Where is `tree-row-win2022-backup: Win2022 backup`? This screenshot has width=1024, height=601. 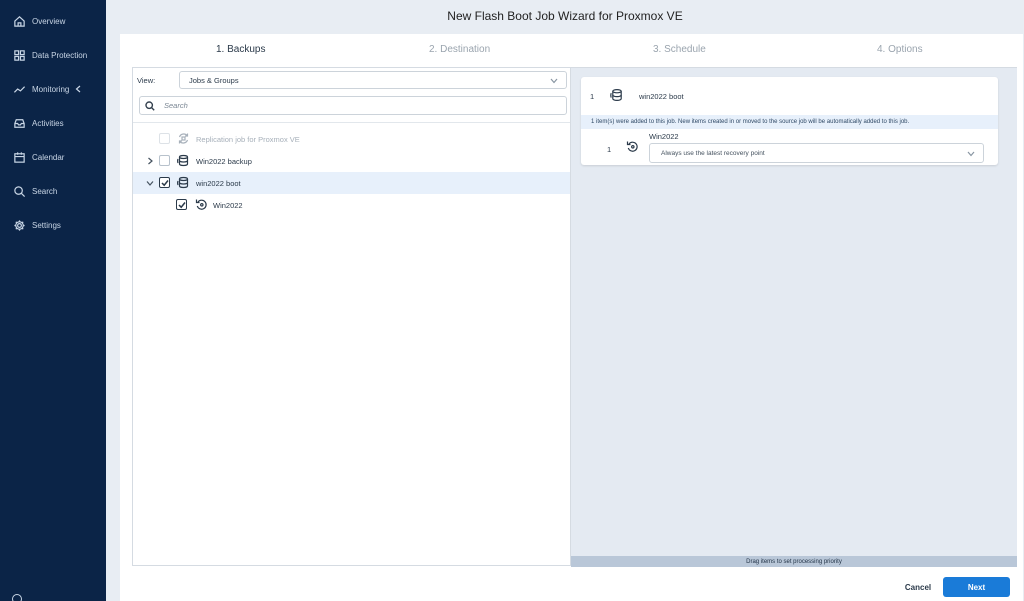 tree-row-win2022-backup: Win2022 backup is located at coordinates (351, 161).